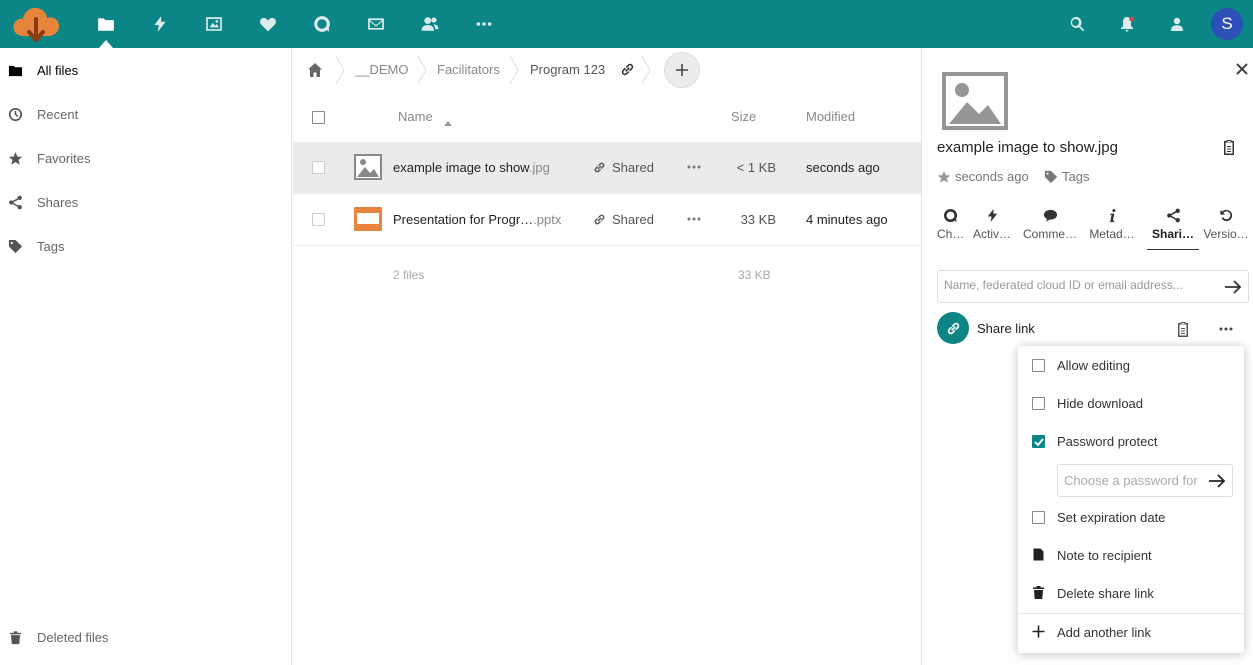  Describe the element at coordinates (1183, 329) in the screenshot. I see `copy-to-clipboard-icon` at that location.